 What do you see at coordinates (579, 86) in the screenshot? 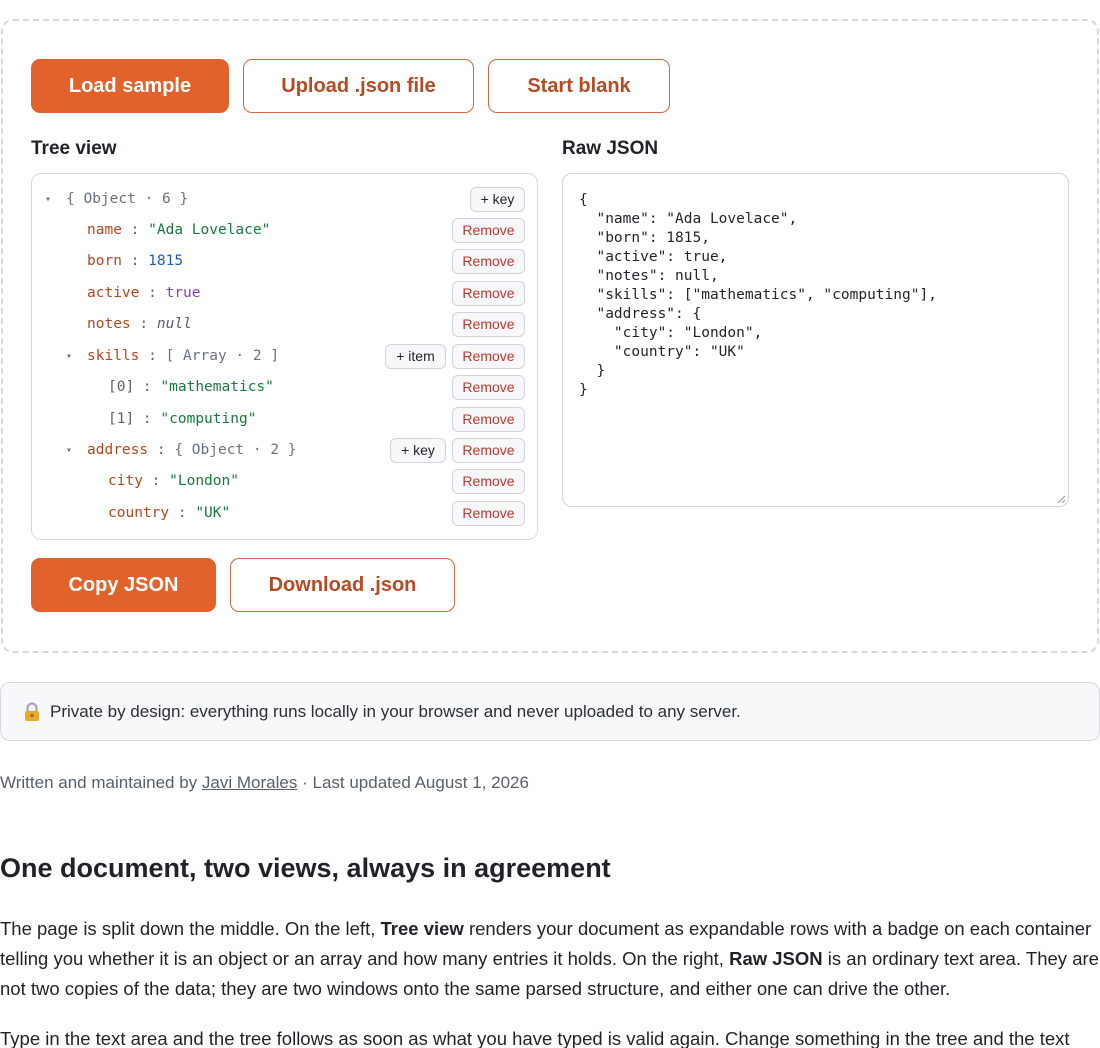
I see `start-blank-button: Start blank` at bounding box center [579, 86].